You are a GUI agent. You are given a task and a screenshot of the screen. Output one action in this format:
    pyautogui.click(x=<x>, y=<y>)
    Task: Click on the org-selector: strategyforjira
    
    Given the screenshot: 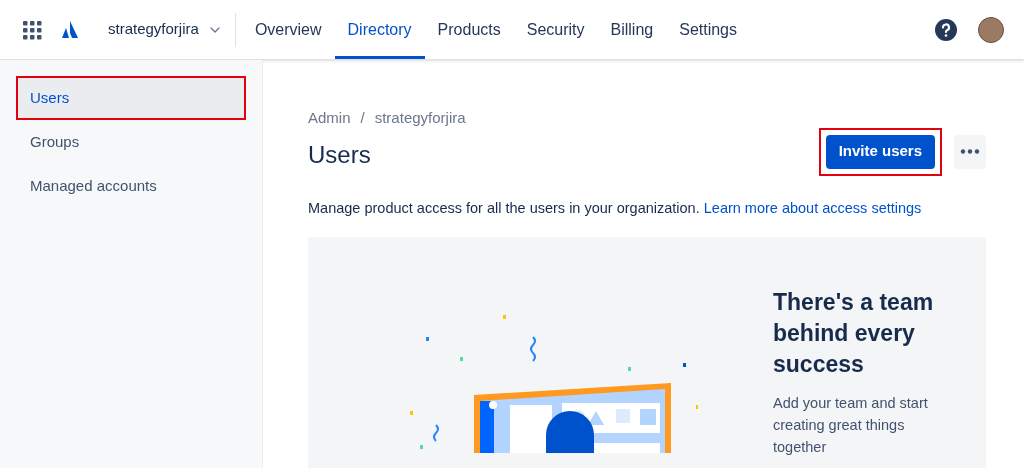 What is the action you would take?
    pyautogui.click(x=172, y=29)
    